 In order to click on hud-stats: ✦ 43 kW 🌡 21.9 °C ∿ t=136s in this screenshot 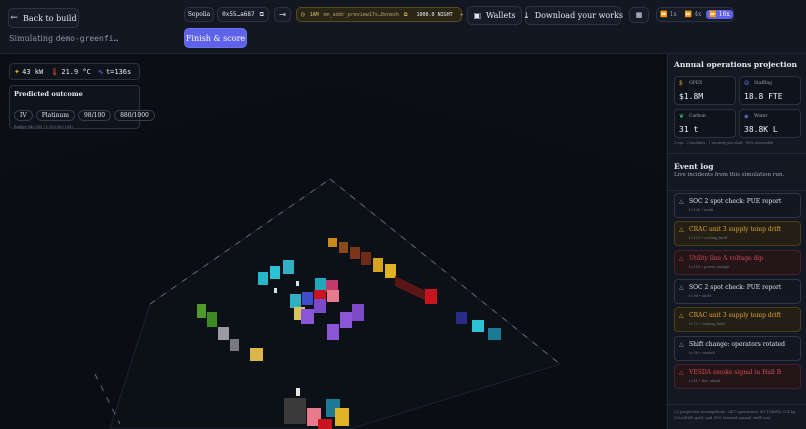, I will do `click(74, 71)`.